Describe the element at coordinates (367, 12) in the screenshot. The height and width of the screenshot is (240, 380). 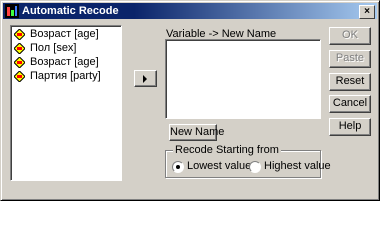
I see `close-button: ×` at that location.